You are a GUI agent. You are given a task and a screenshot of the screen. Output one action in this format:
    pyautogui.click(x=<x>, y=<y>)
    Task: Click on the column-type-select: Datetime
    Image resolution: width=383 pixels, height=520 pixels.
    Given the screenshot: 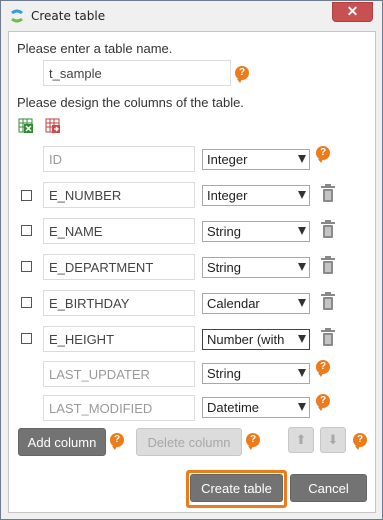 What is the action you would take?
    pyautogui.click(x=256, y=407)
    